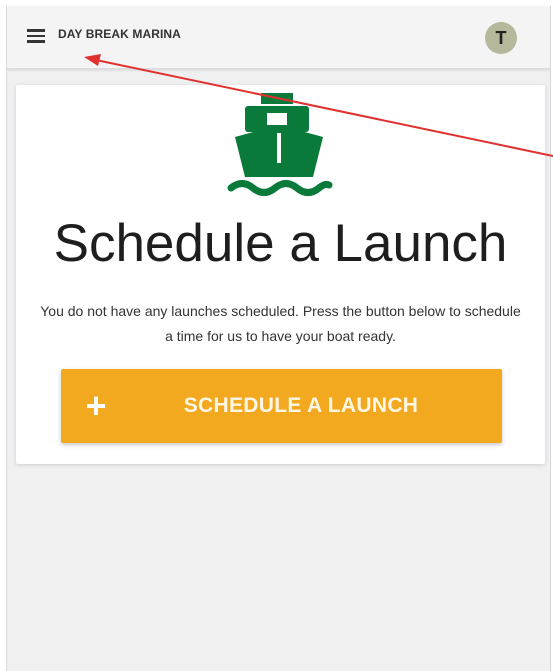 This screenshot has width=553, height=671. I want to click on page-title: Schedule a Launch, so click(280, 243).